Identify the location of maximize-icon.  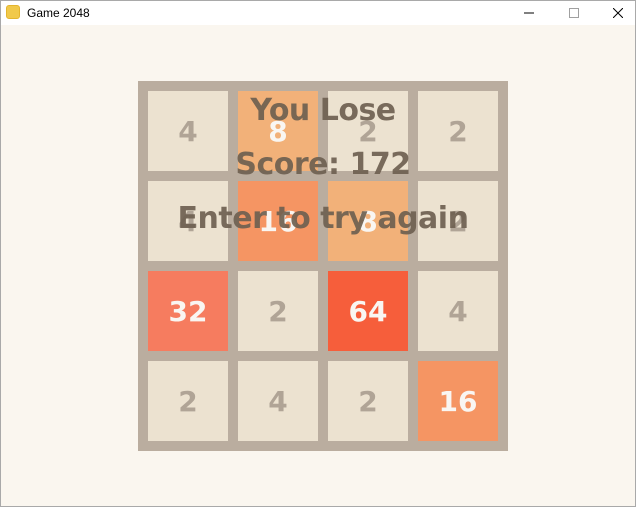
(574, 13).